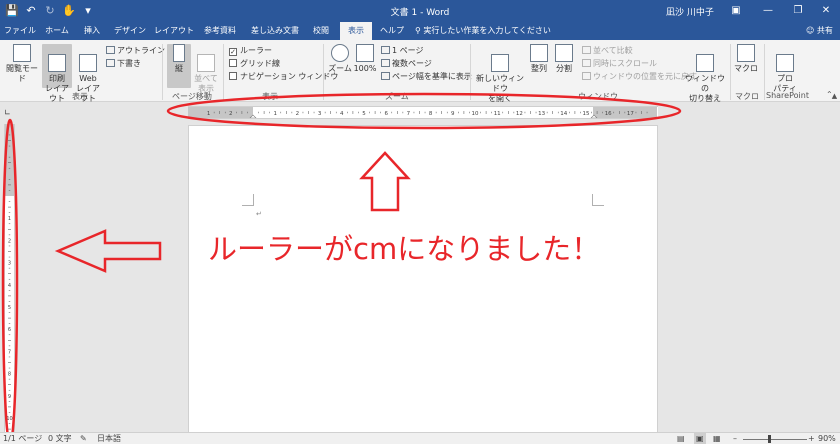  Describe the element at coordinates (519, 114) in the screenshot. I see `ruler-number: 12` at that location.